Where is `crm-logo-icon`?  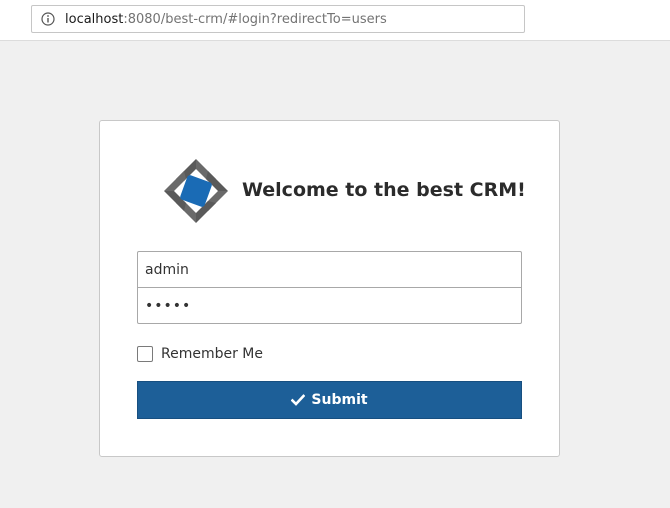 crm-logo-icon is located at coordinates (196, 191).